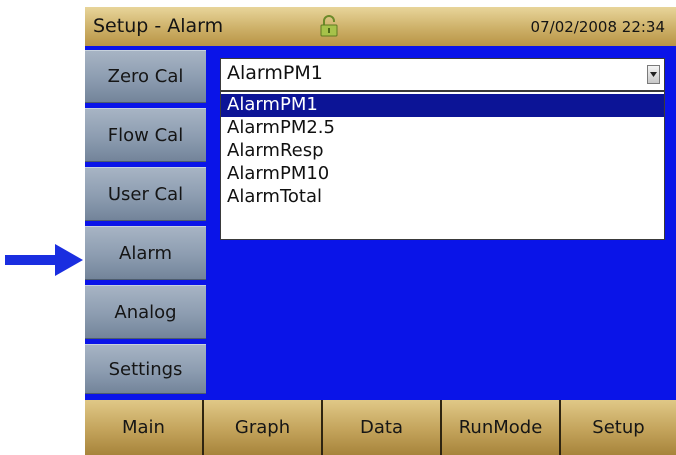 The image size is (676, 455). I want to click on tab-label: Main, so click(143, 427).